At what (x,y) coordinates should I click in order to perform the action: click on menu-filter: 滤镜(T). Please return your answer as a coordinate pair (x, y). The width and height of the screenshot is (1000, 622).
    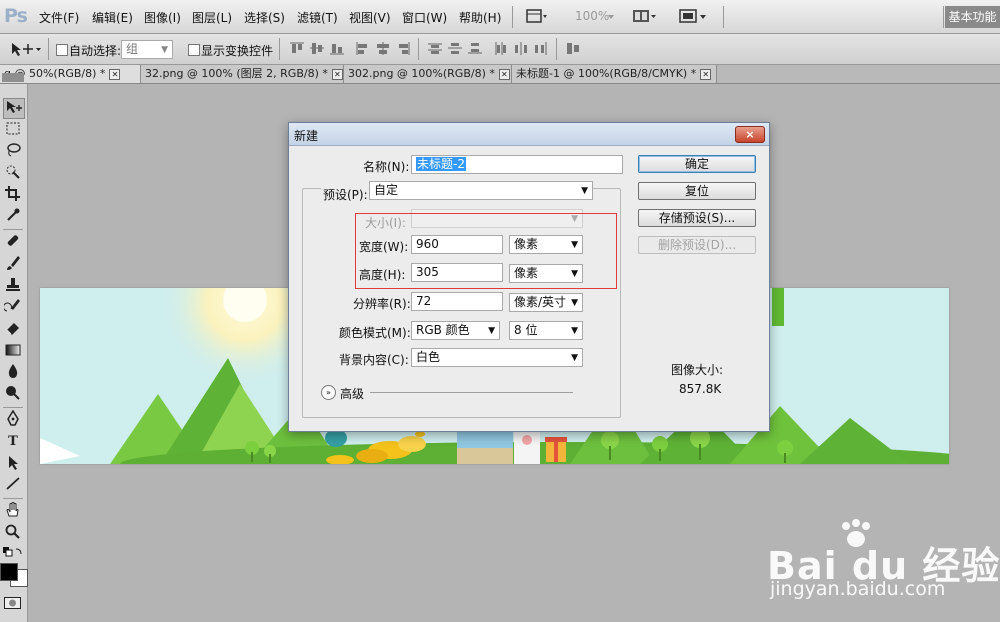
    Looking at the image, I should click on (317, 17).